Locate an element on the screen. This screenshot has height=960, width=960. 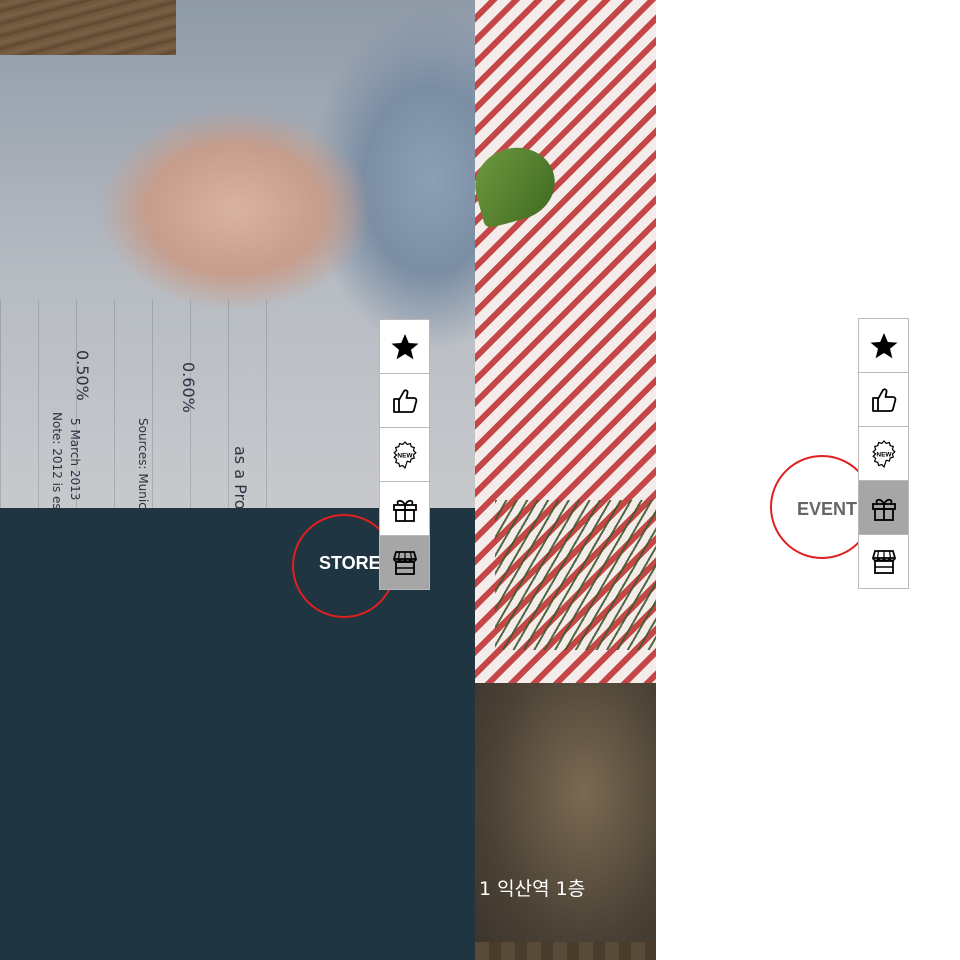
document-text: 0.50% is located at coordinates (82, 375).